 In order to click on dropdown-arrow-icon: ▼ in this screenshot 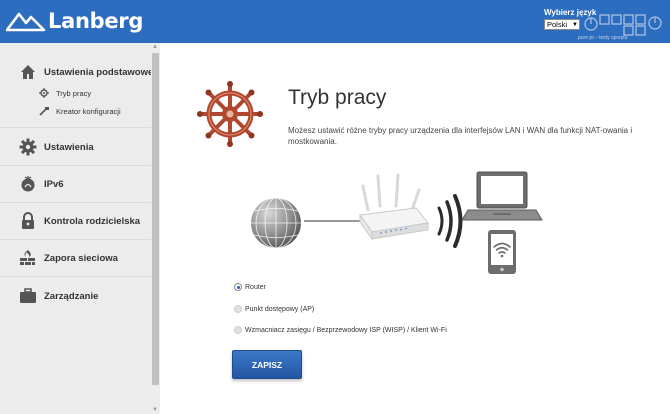, I will do `click(575, 24)`.